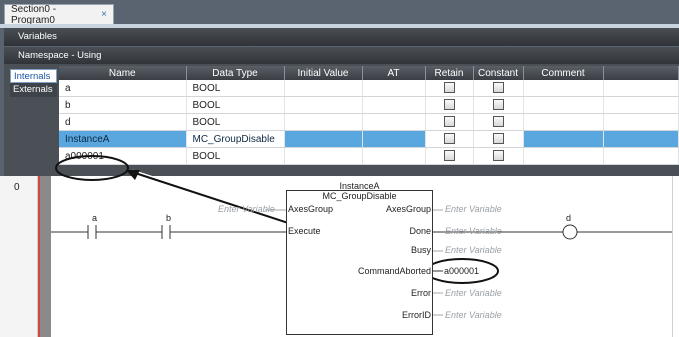 The width and height of the screenshot is (679, 337). I want to click on contact-a-label: a, so click(94, 218).